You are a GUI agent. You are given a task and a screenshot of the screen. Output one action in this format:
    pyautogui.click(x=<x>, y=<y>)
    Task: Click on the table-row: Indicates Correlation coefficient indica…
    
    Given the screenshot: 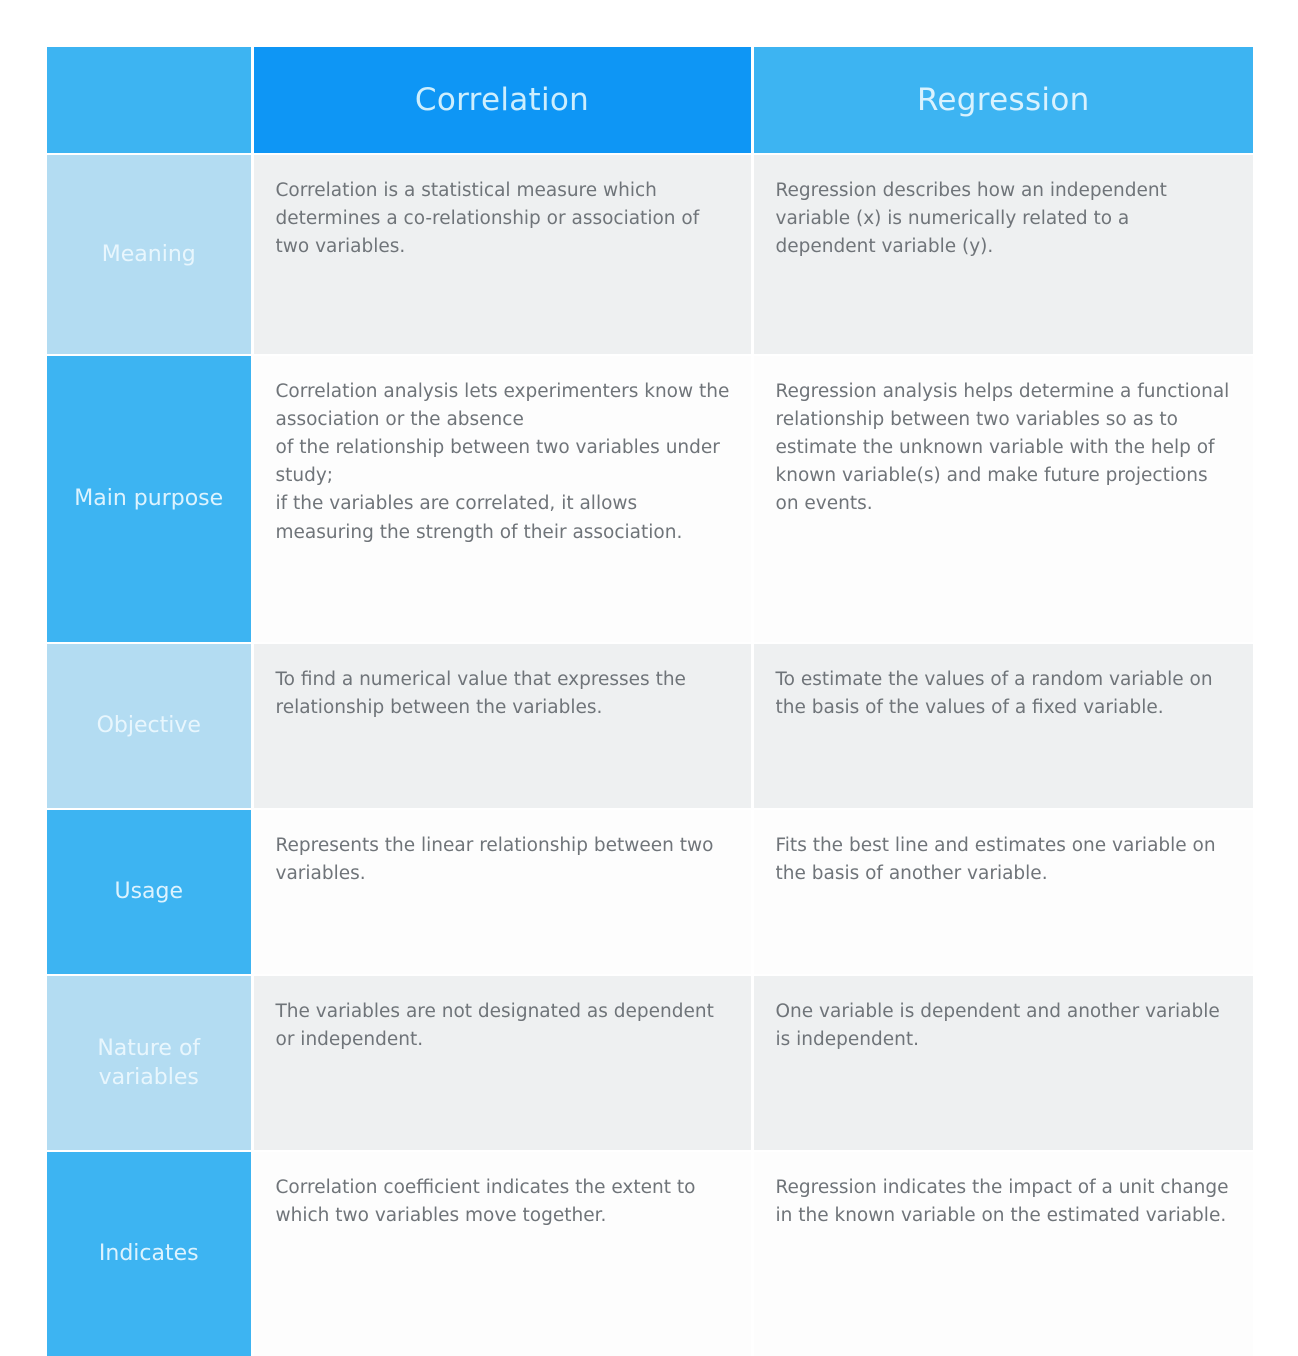 What is the action you would take?
    pyautogui.click(x=650, y=1253)
    